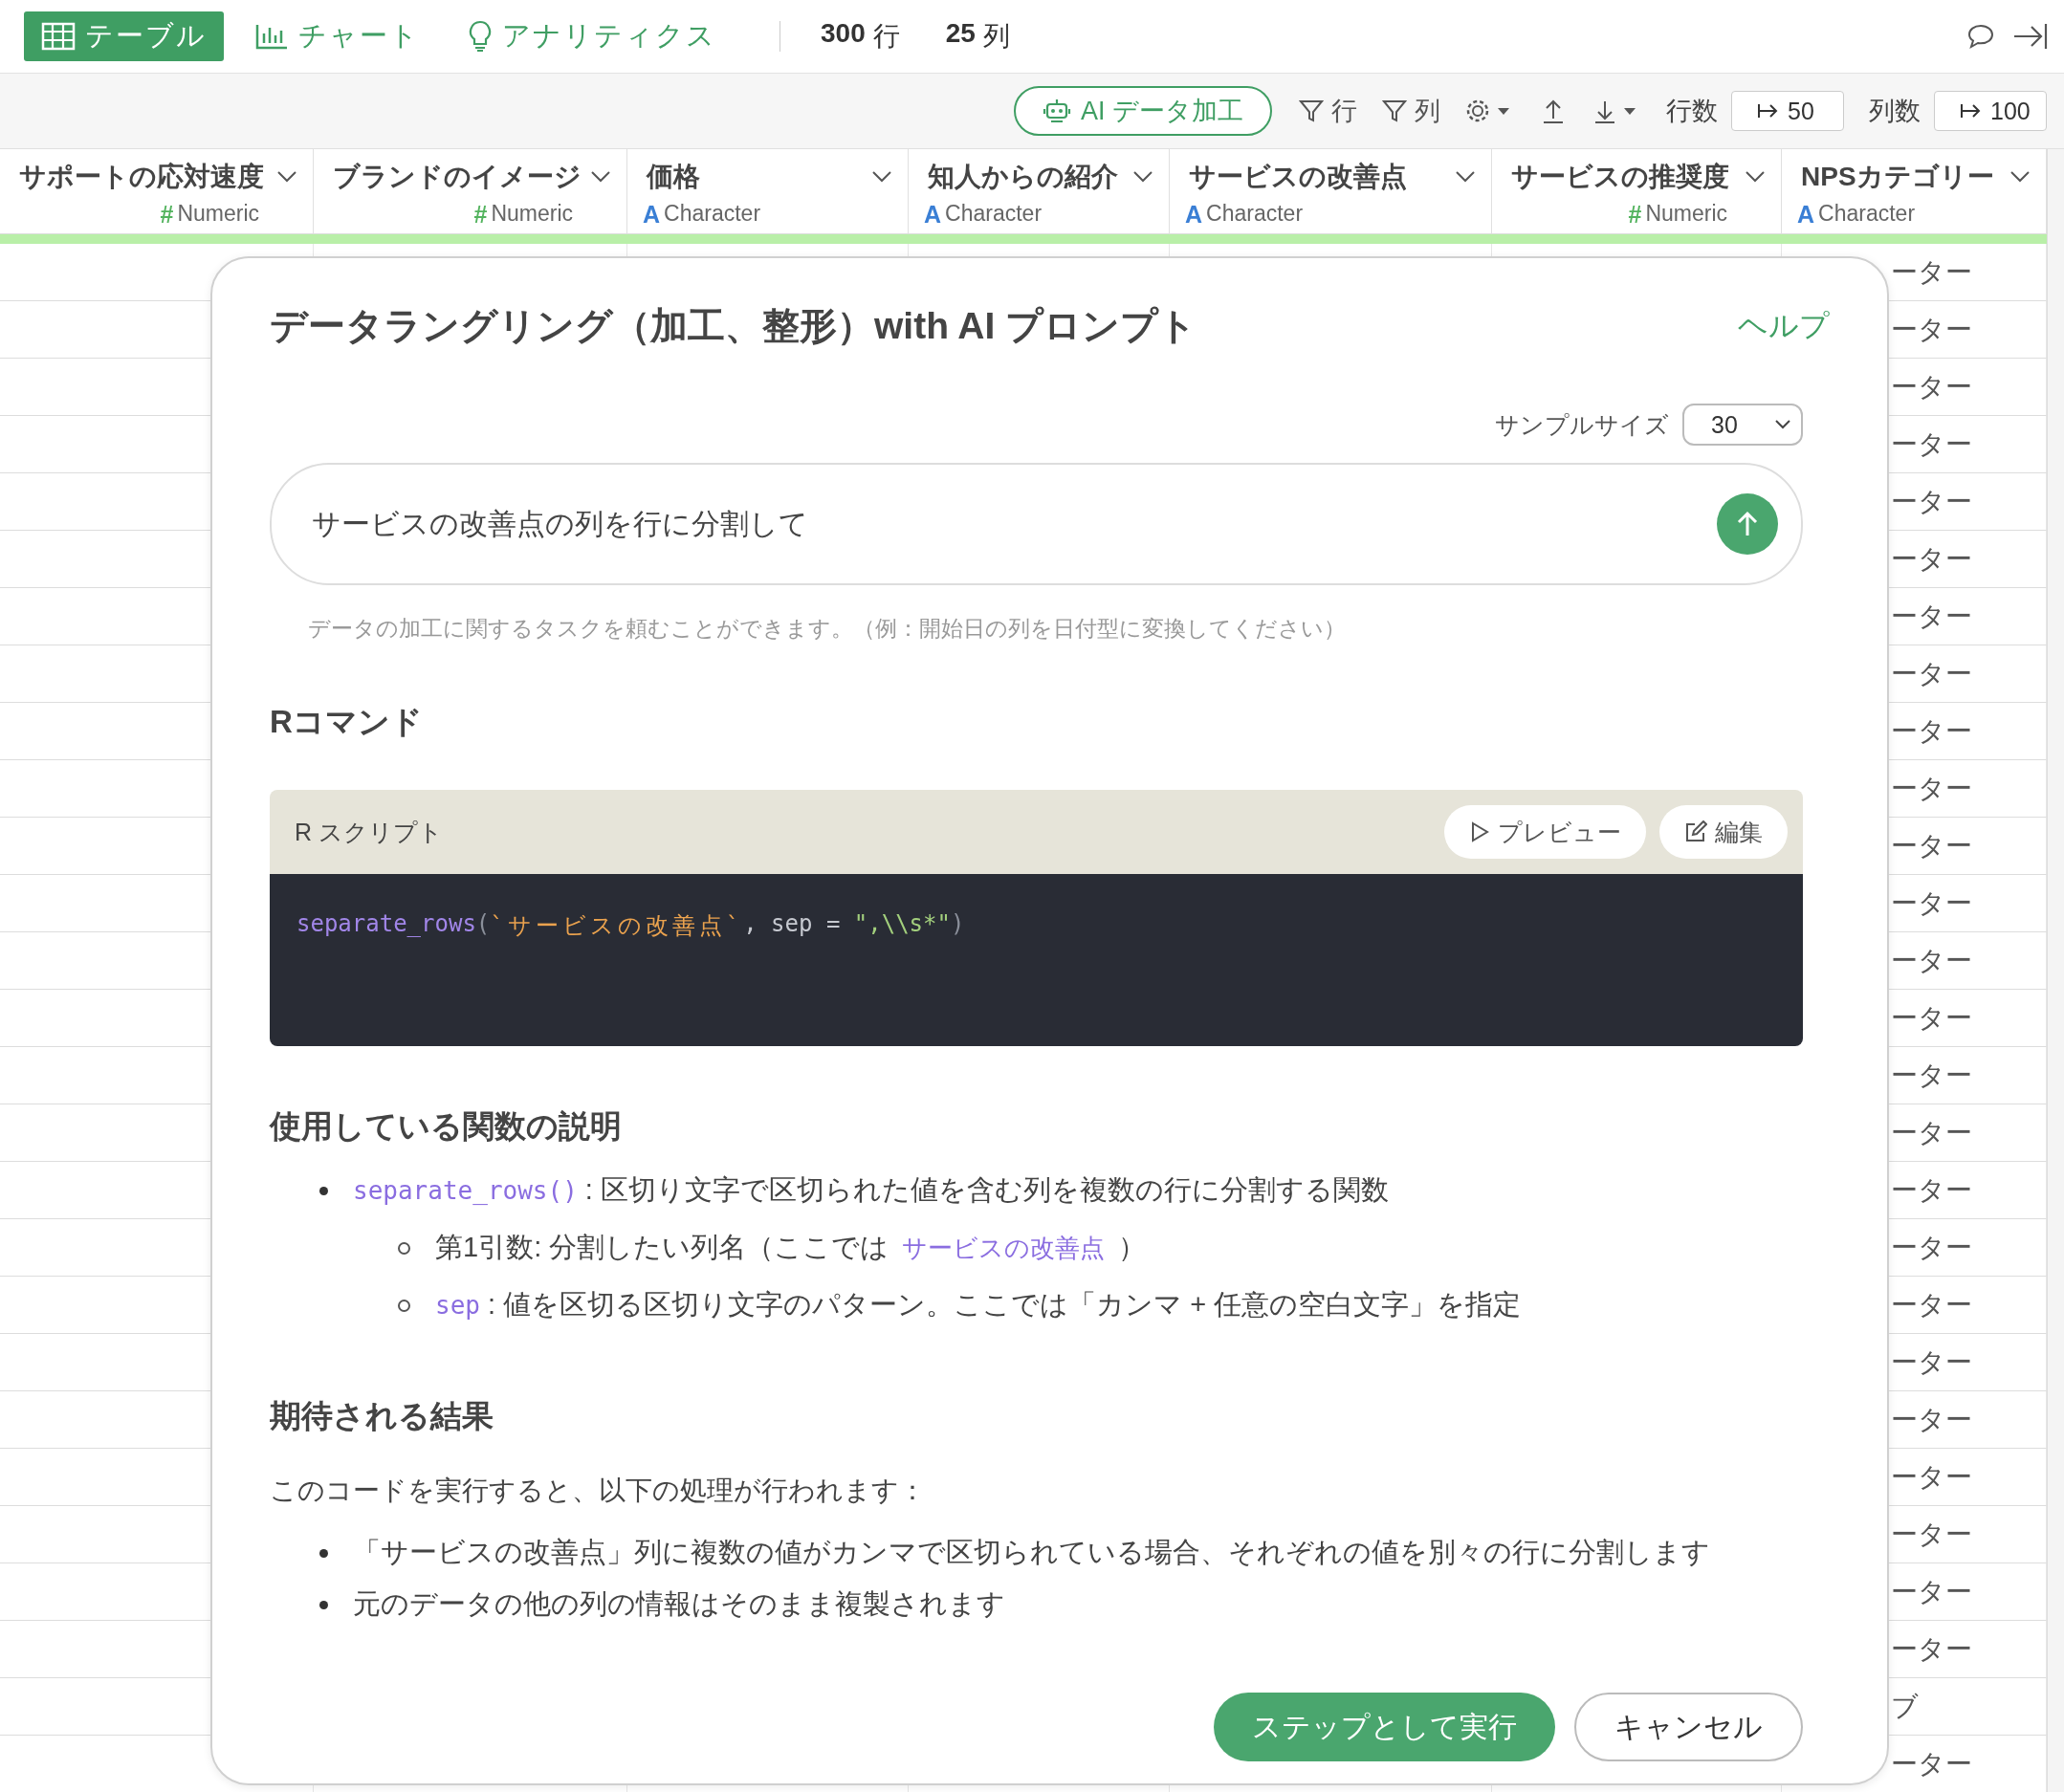  What do you see at coordinates (960, 34) in the screenshot?
I see `count-value: 25` at bounding box center [960, 34].